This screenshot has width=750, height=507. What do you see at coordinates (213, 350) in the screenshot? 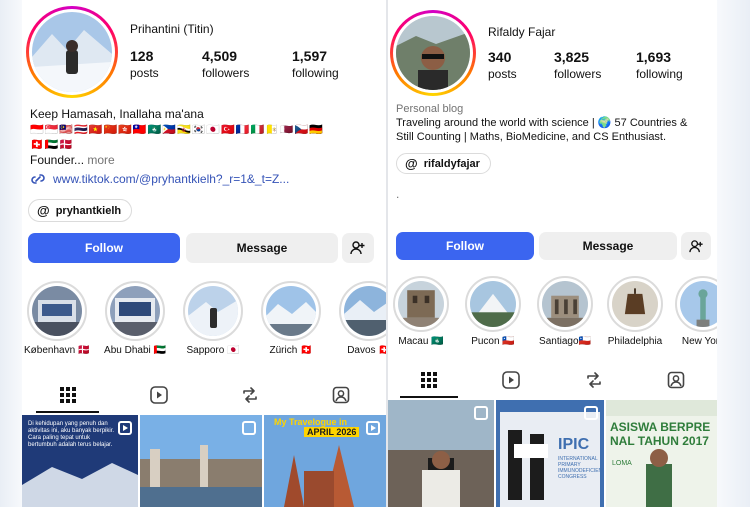
I see `highlight-label: Sapporo 🇯🇵` at bounding box center [213, 350].